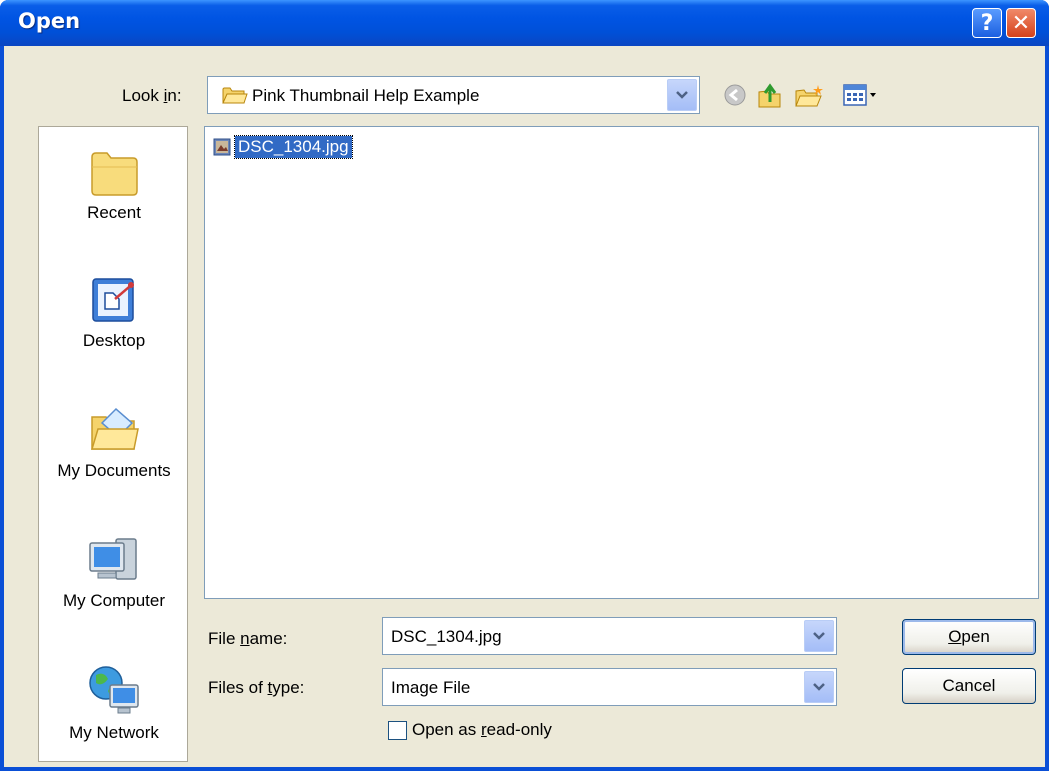 The width and height of the screenshot is (1049, 771). What do you see at coordinates (256, 687) in the screenshot?
I see `files-of-type-label: Files of type:` at bounding box center [256, 687].